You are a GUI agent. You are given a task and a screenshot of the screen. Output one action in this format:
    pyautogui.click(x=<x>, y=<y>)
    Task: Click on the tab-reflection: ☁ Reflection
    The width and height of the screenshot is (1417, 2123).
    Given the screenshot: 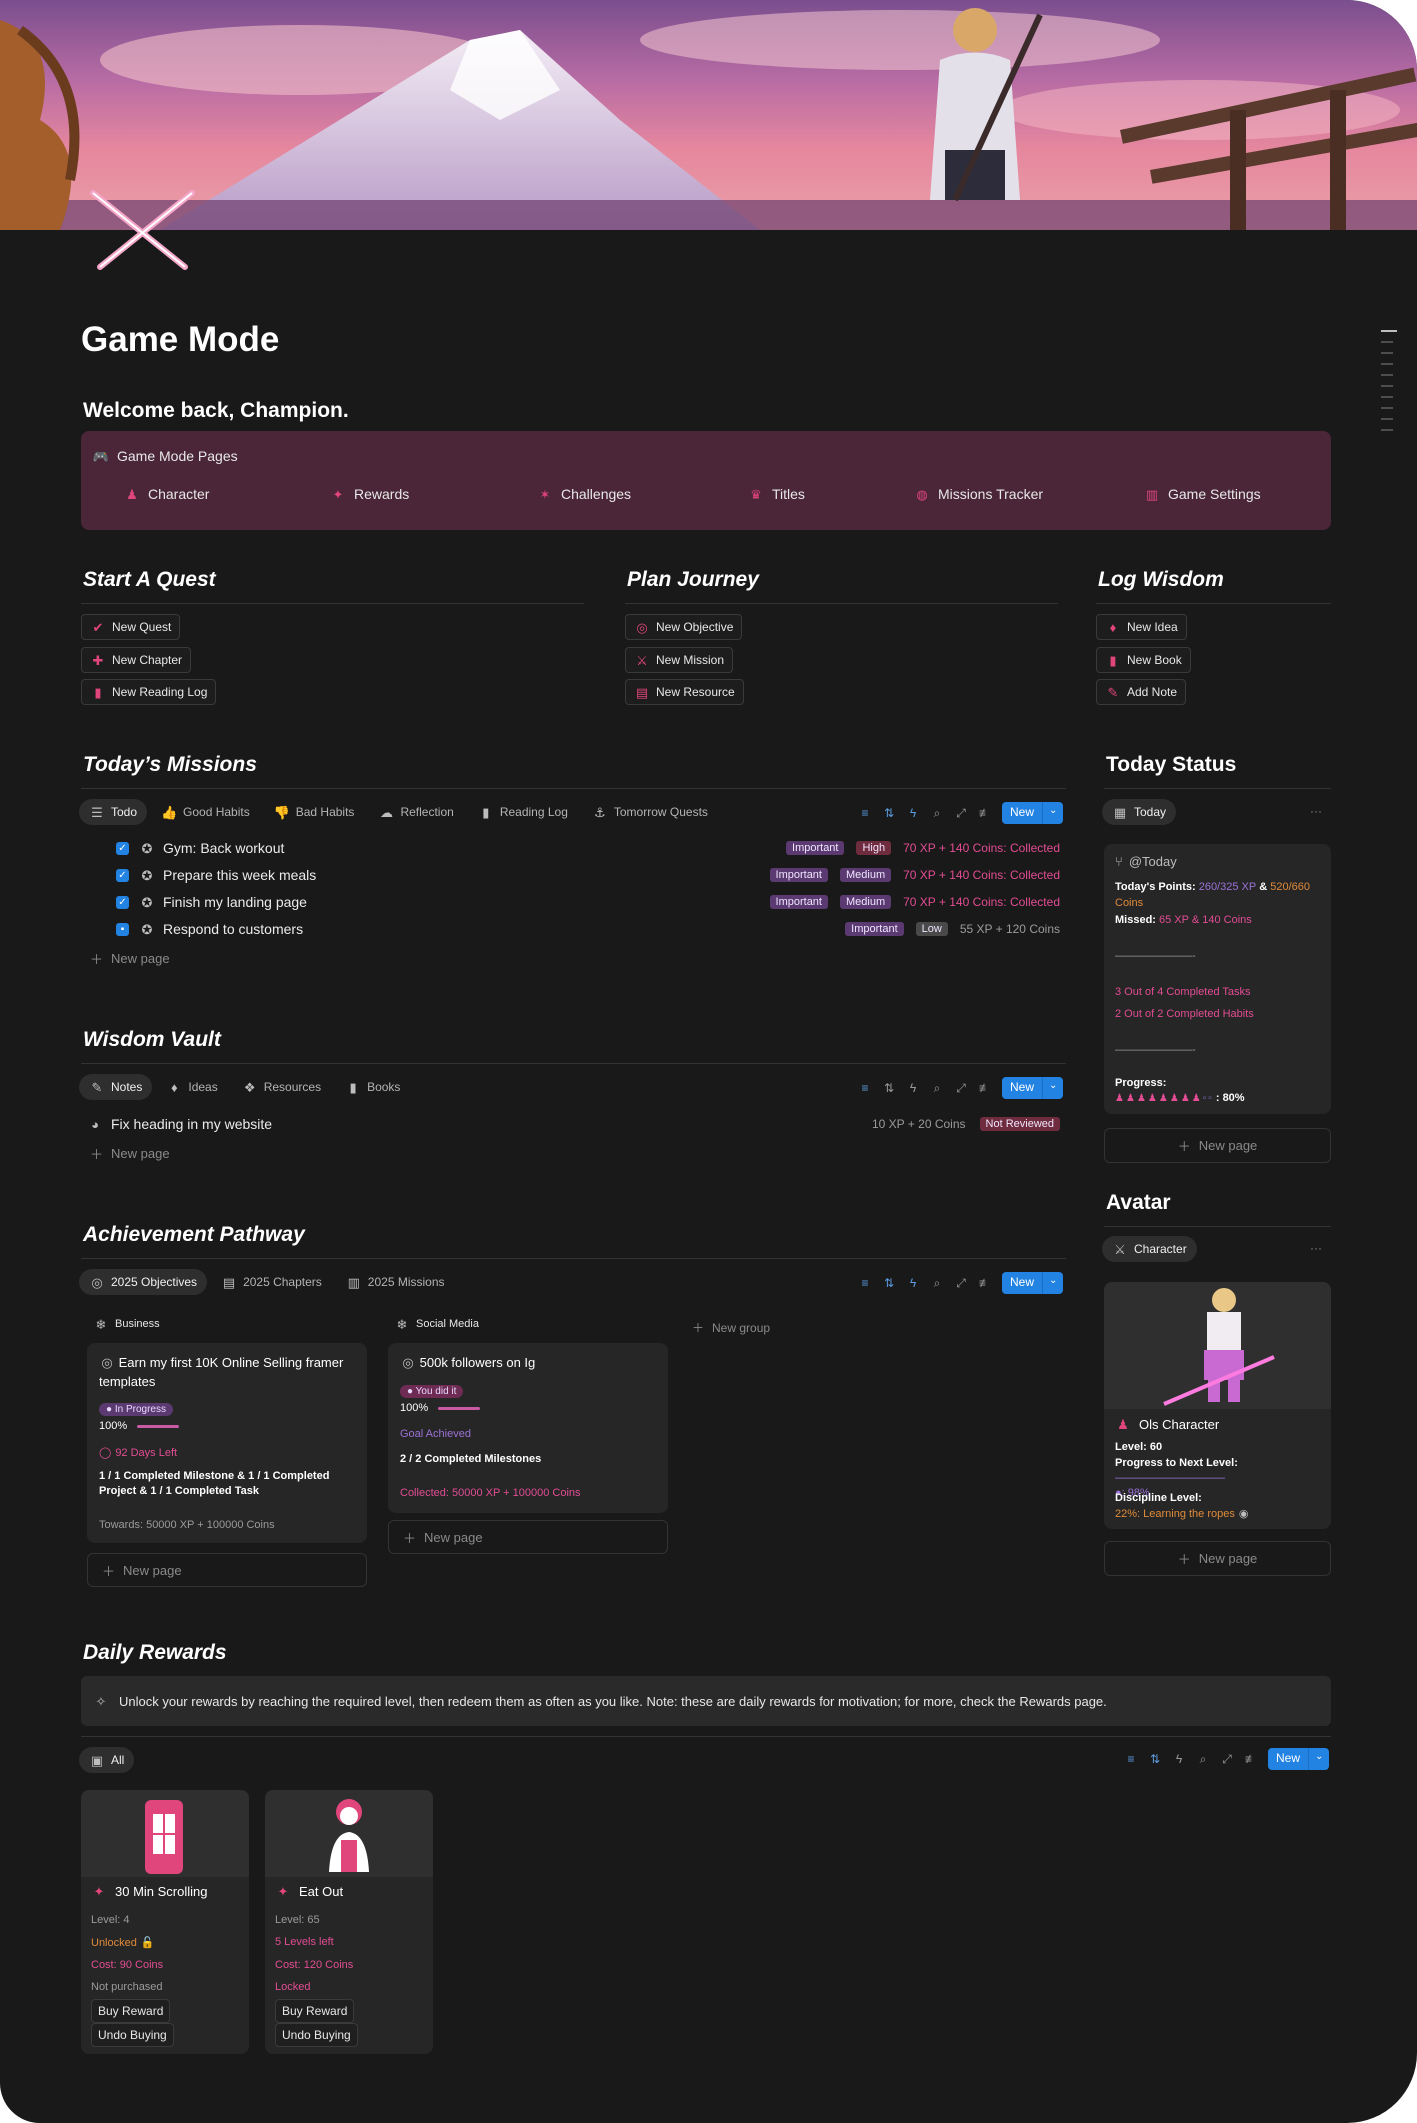 What is the action you would take?
    pyautogui.click(x=415, y=812)
    